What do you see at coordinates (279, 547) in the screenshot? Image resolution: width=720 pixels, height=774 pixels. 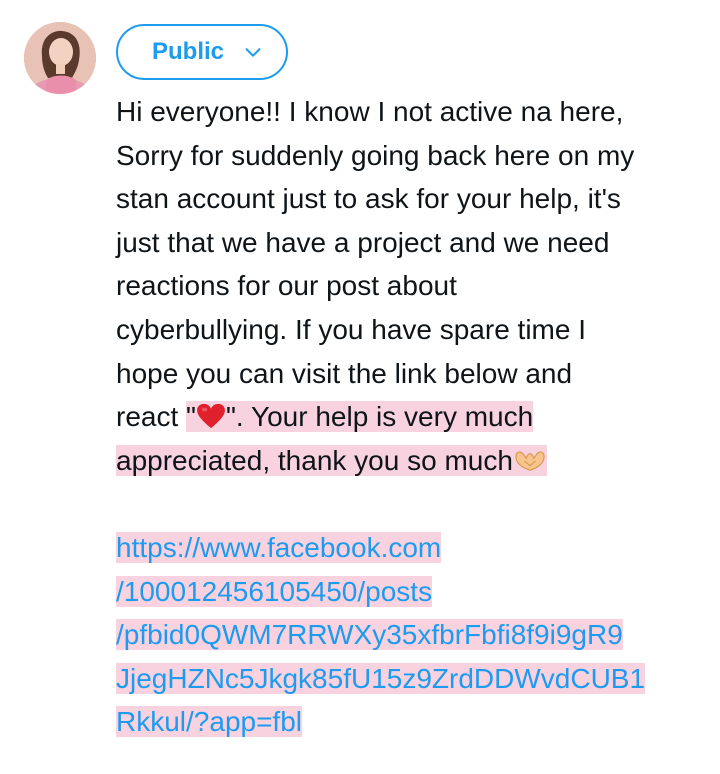 I see `facebook-link-part: https://www.facebook.com` at bounding box center [279, 547].